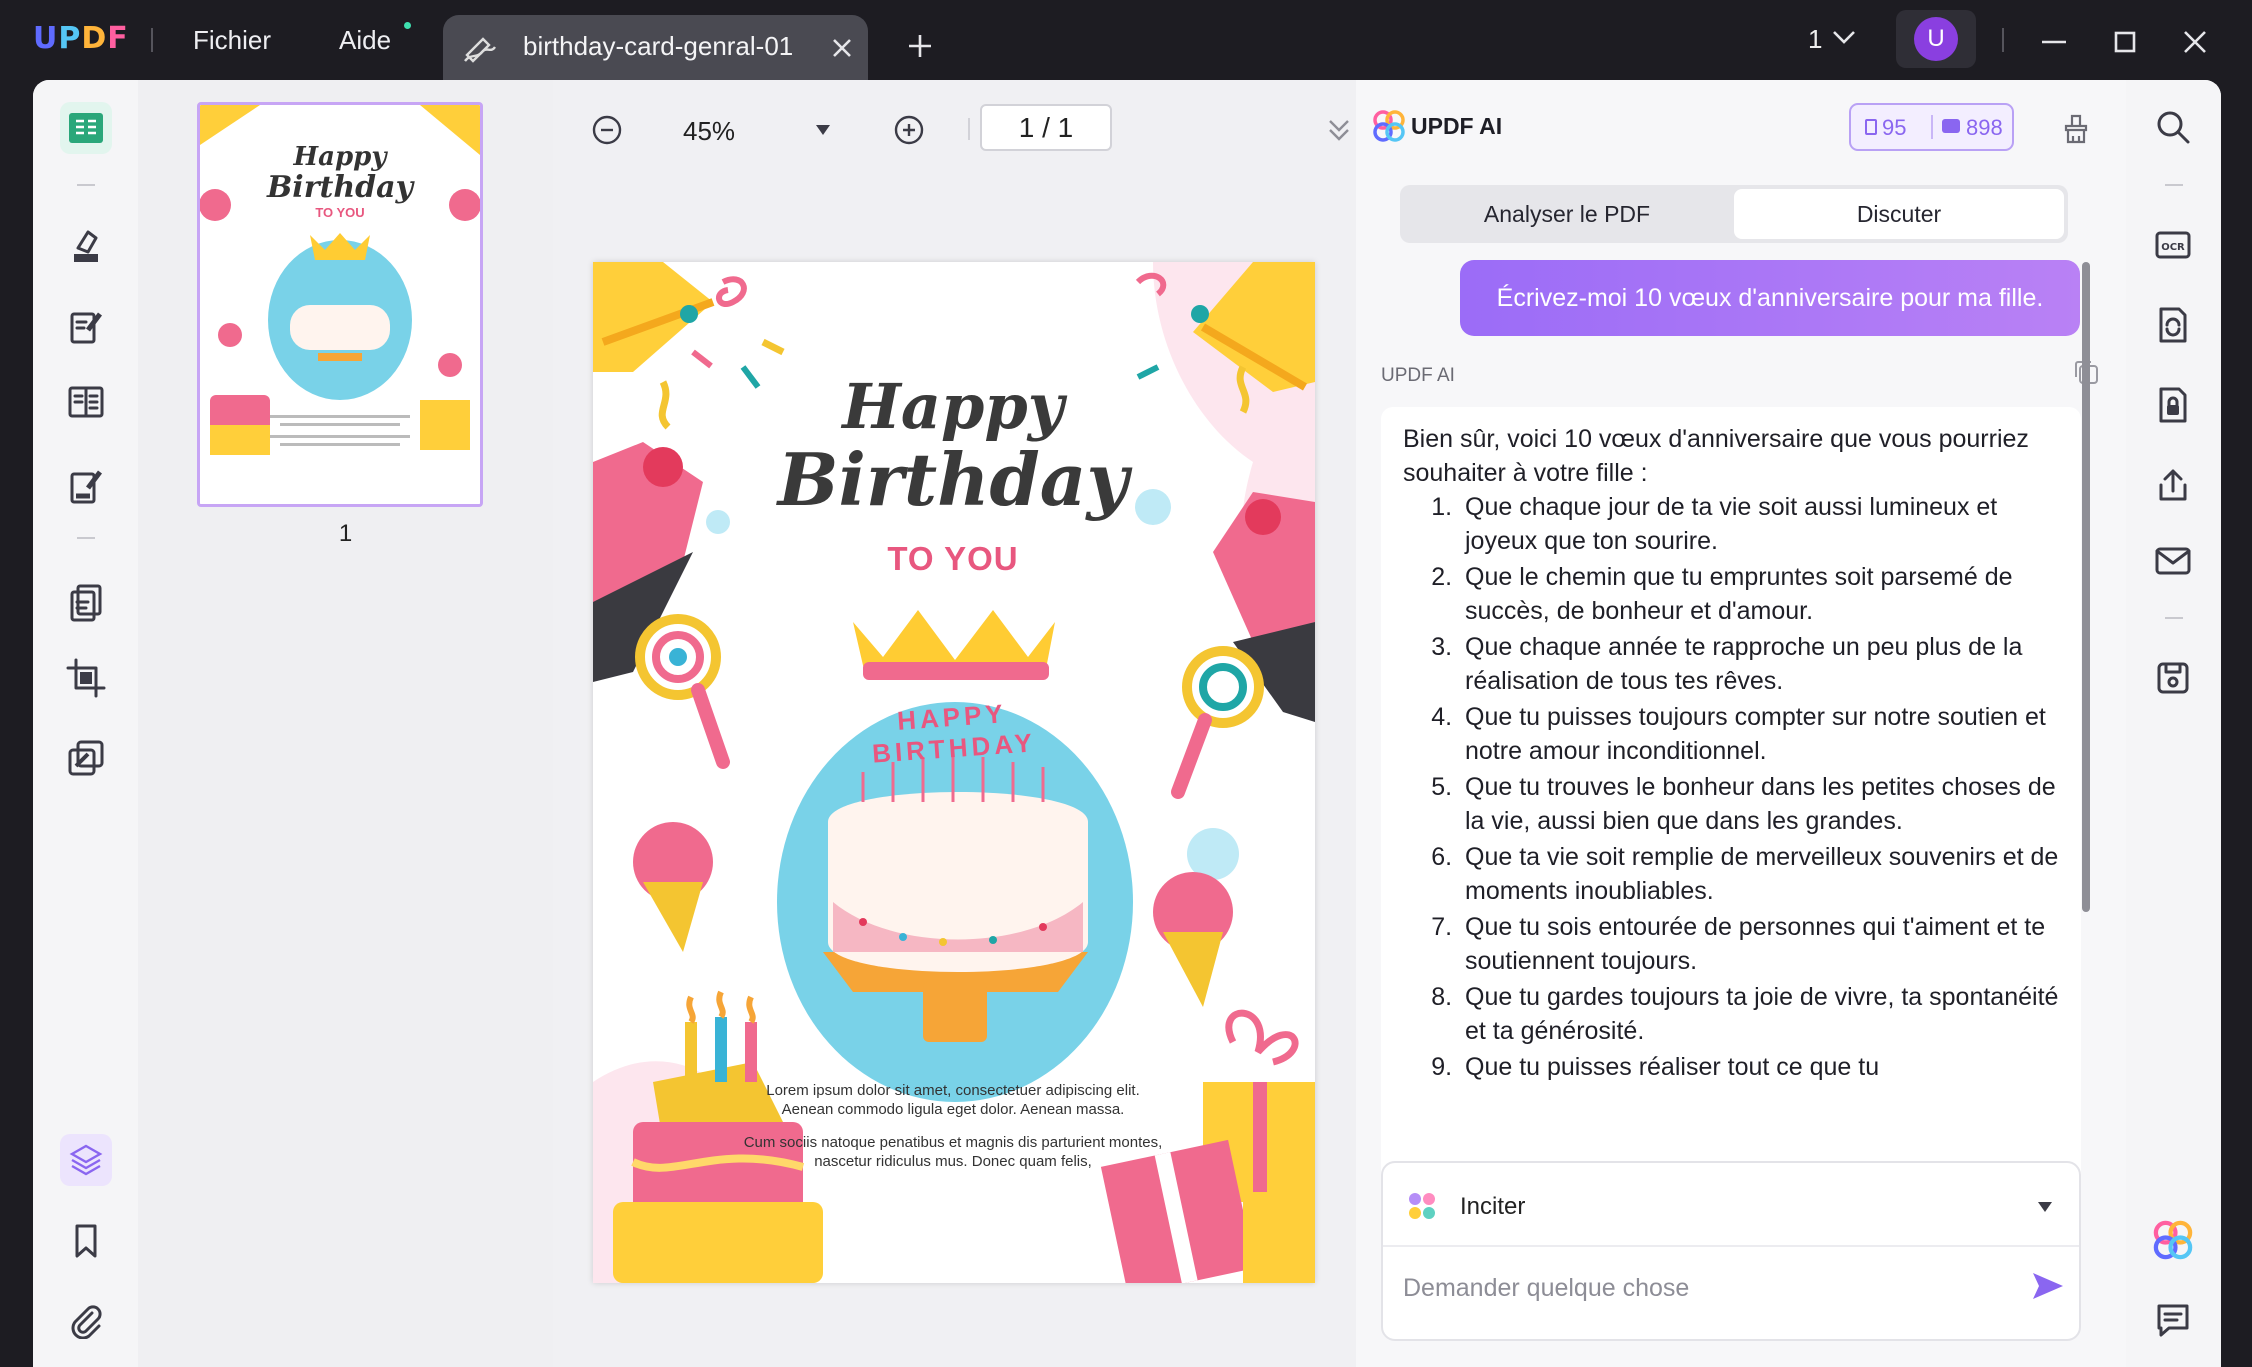  What do you see at coordinates (920, 46) in the screenshot?
I see `new-tab-icon` at bounding box center [920, 46].